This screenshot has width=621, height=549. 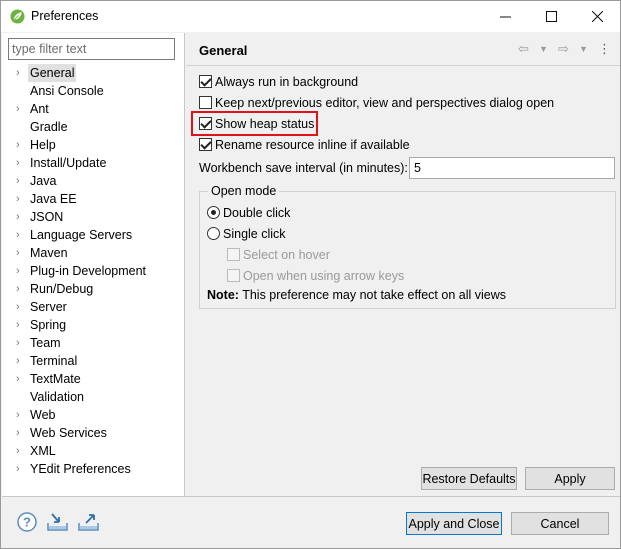 I want to click on tree-item-label: XML, so click(x=43, y=451).